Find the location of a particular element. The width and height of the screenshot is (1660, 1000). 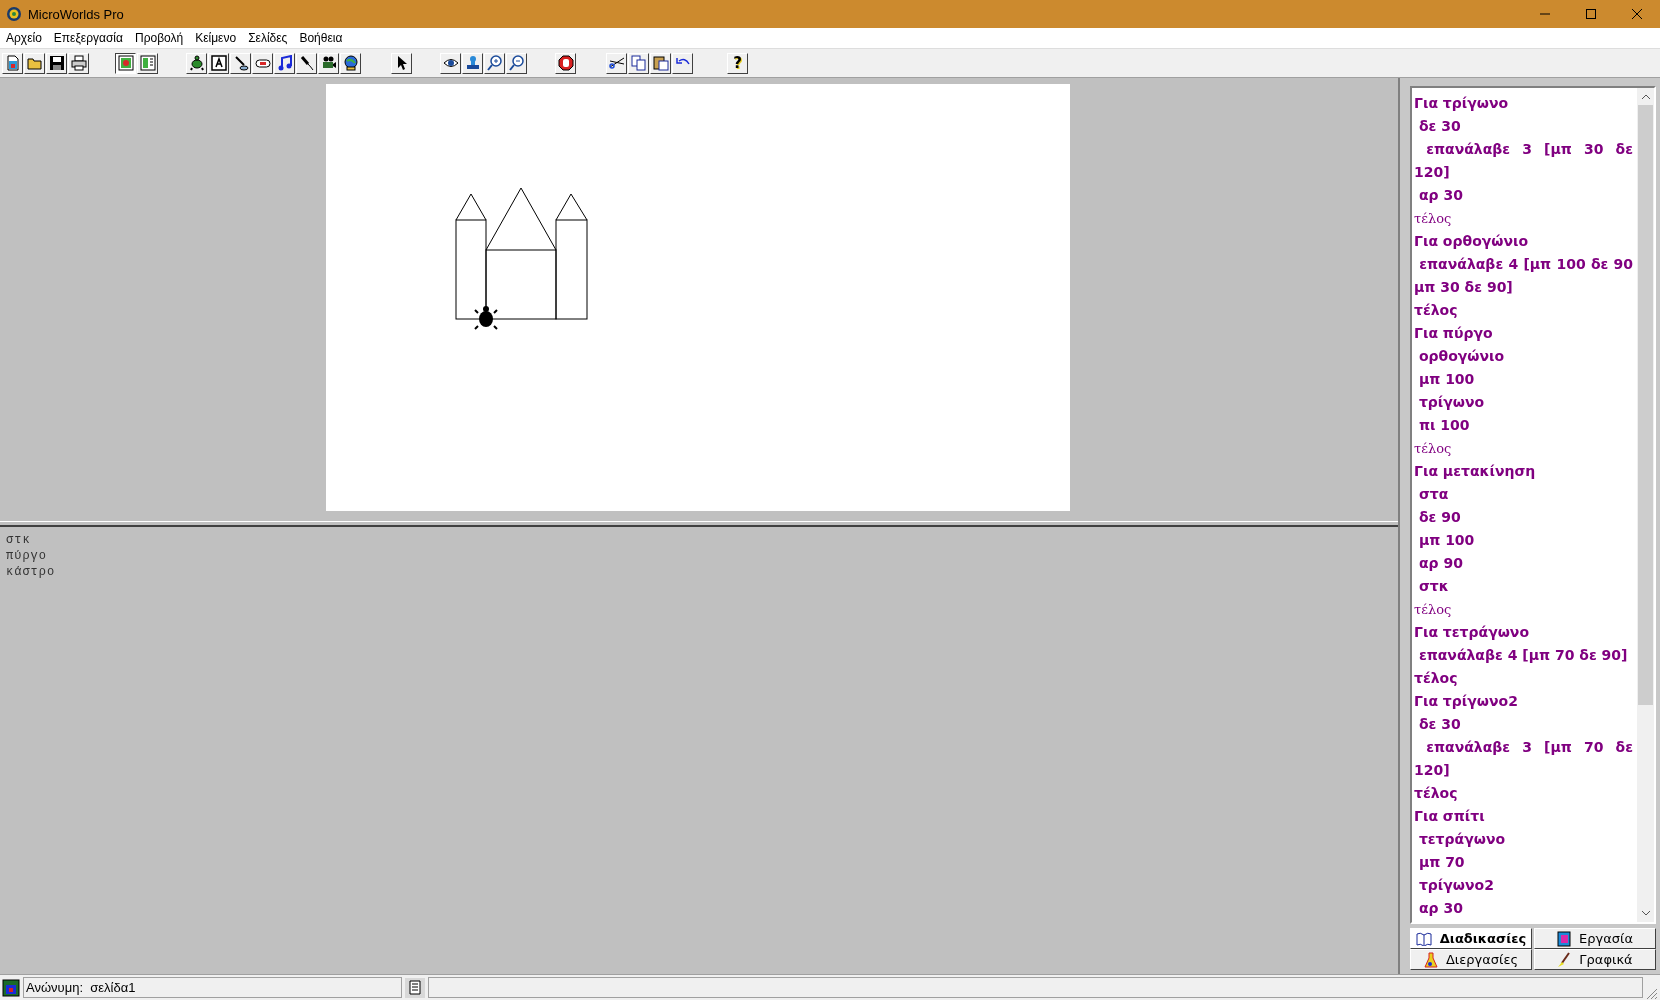

command-line: κάστρο is located at coordinates (31, 572).